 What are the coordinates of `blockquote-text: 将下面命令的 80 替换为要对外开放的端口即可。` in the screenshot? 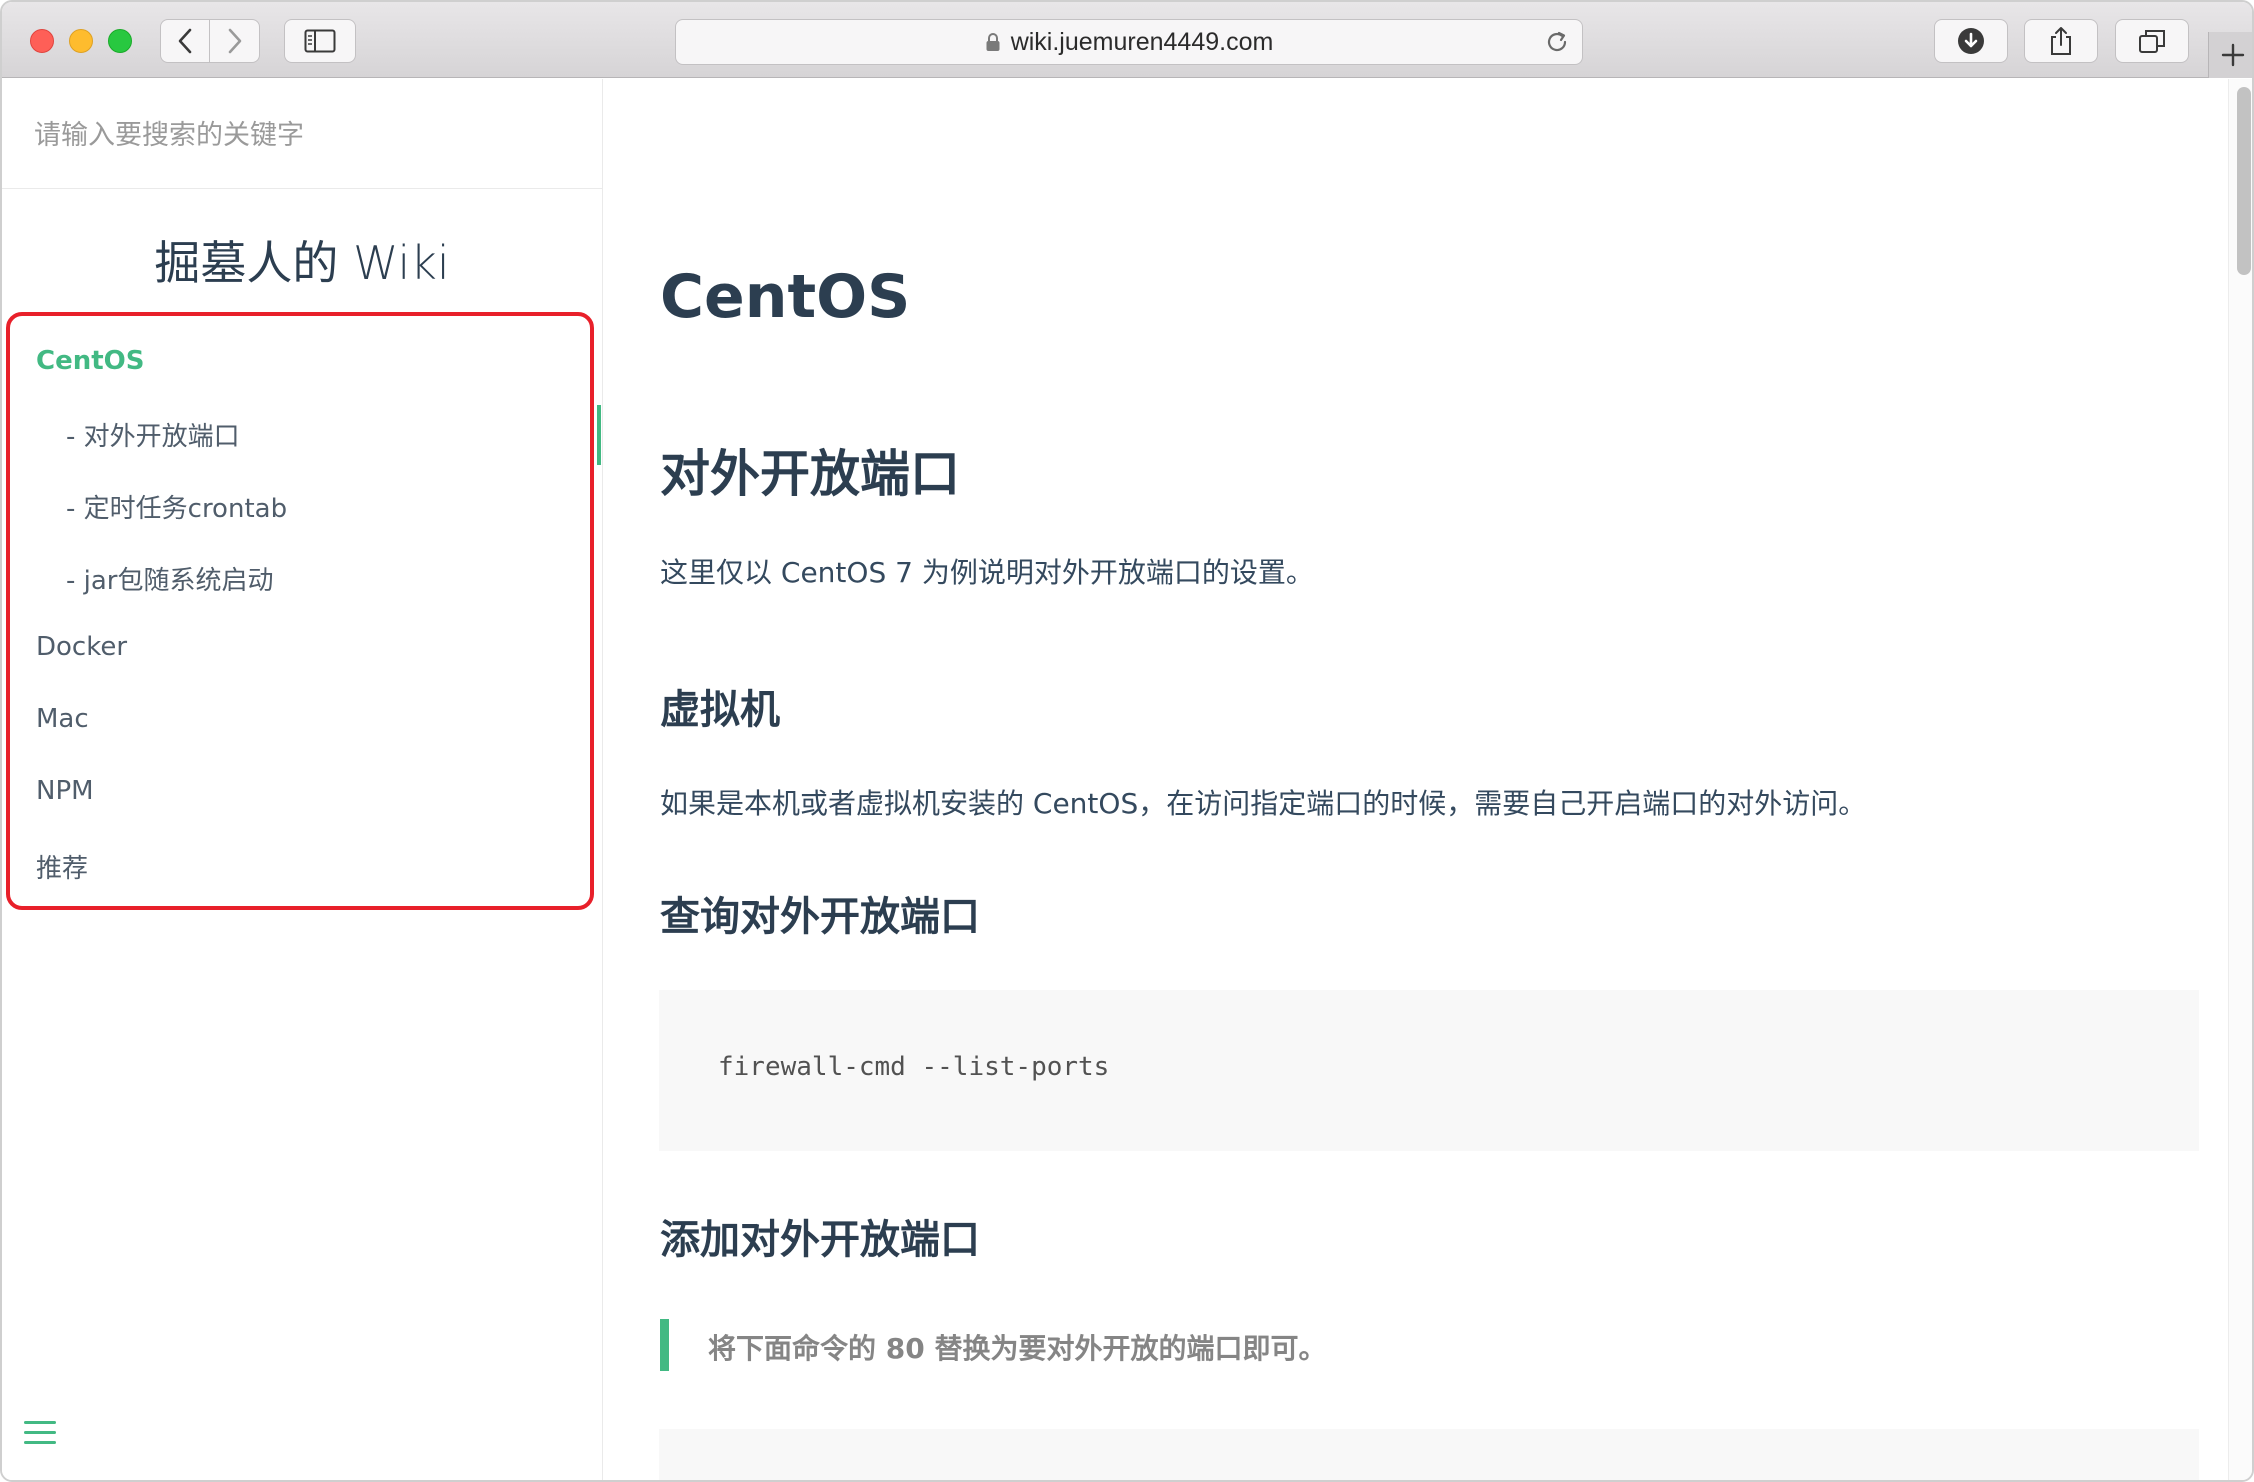 It's located at (1017, 1348).